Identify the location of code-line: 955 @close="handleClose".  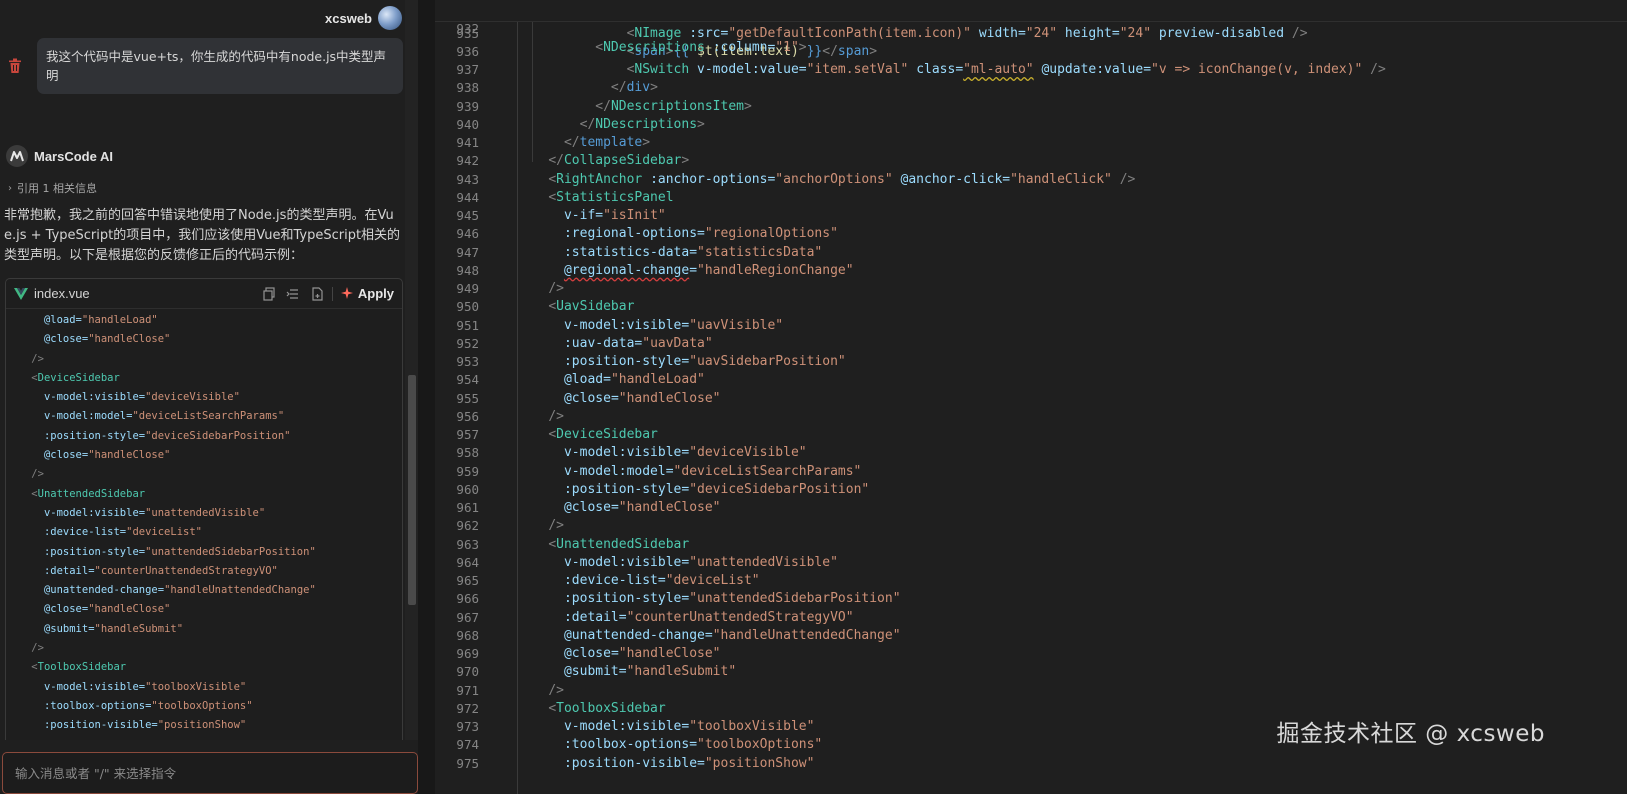
(1031, 399).